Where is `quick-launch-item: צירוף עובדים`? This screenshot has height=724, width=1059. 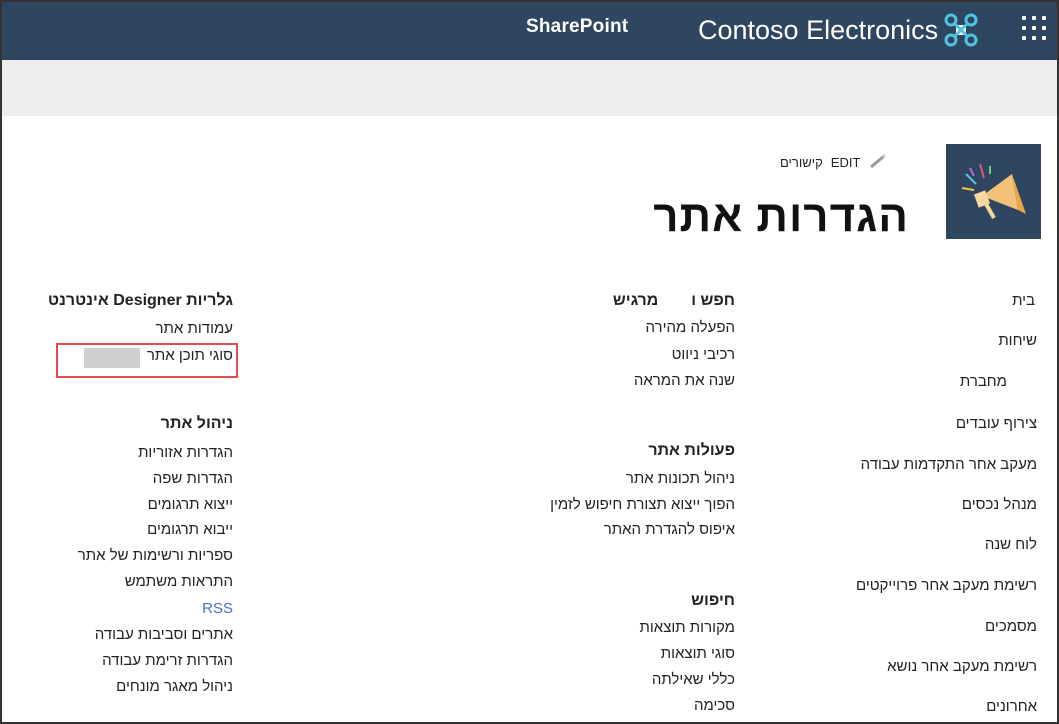
quick-launch-item: צירוף עובדים is located at coordinates (996, 423).